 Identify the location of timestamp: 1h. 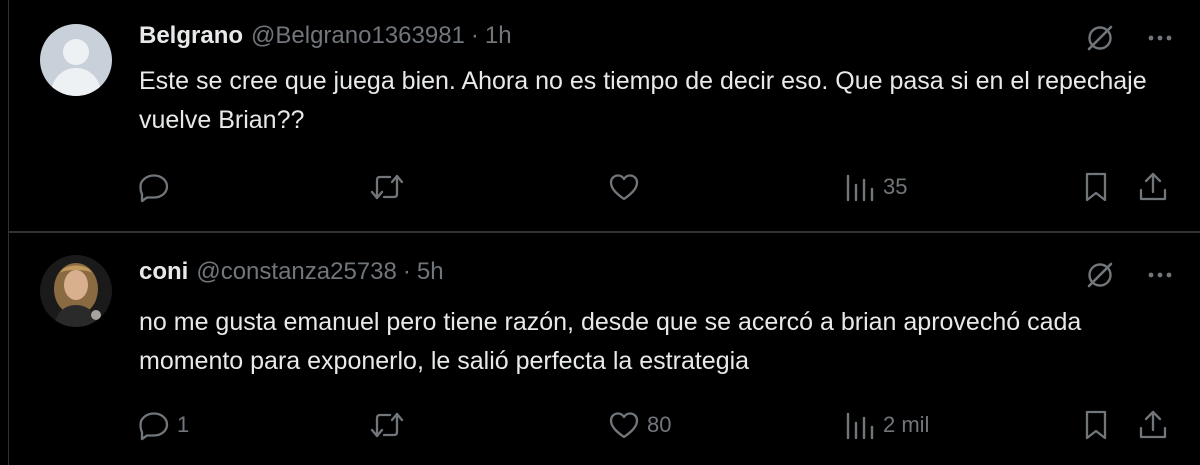
(498, 36).